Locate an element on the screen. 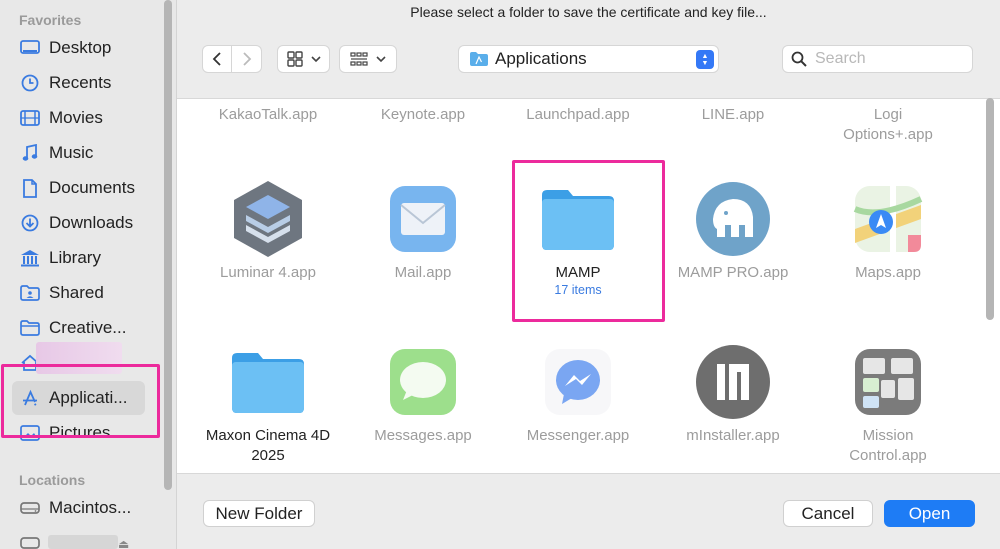 The height and width of the screenshot is (549, 1000). group-by-button is located at coordinates (368, 59).